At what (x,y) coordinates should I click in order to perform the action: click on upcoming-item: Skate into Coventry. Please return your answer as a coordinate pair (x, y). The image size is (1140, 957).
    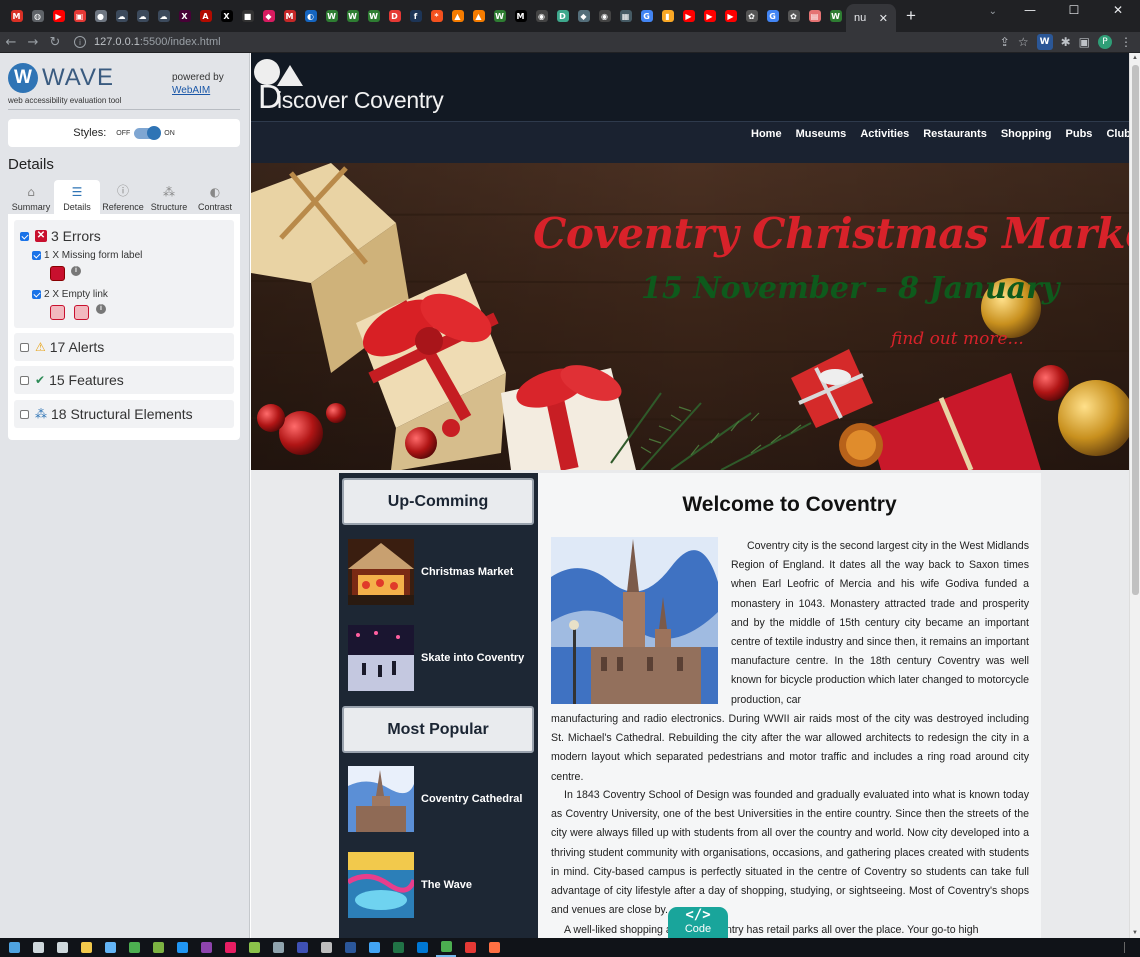
    Looking at the image, I should click on (440, 658).